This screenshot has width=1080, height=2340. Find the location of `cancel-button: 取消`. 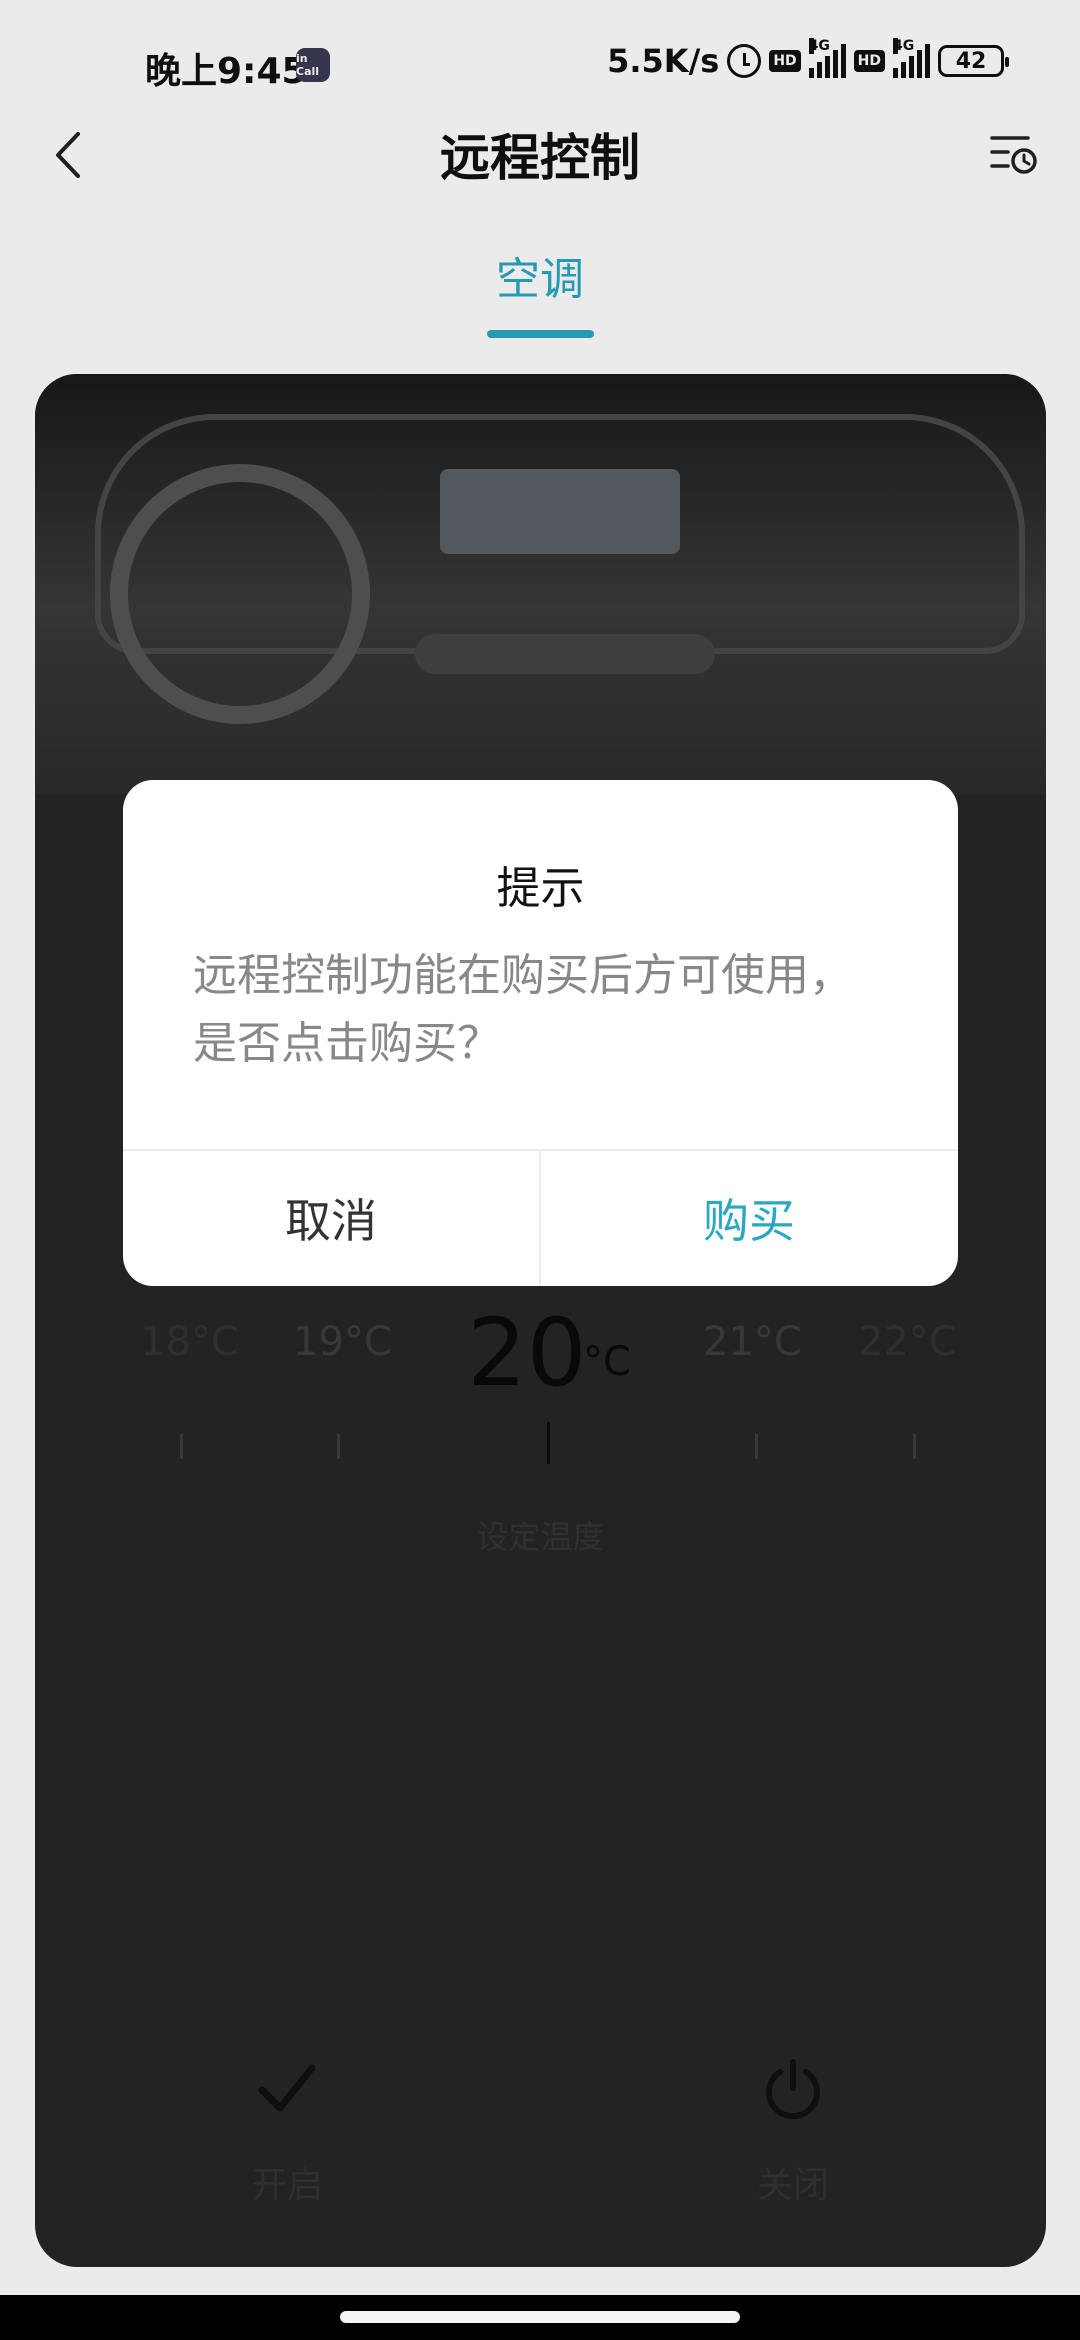

cancel-button: 取消 is located at coordinates (331, 1218).